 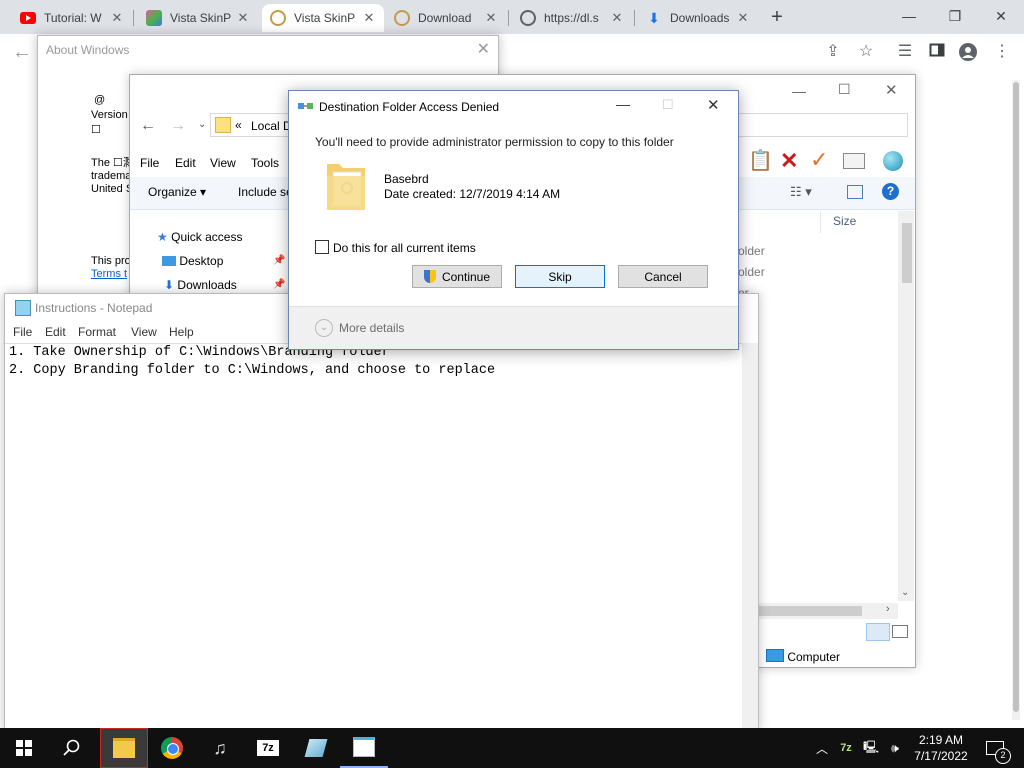 What do you see at coordinates (760, 160) in the screenshot?
I see `clipboard-icon: 📋` at bounding box center [760, 160].